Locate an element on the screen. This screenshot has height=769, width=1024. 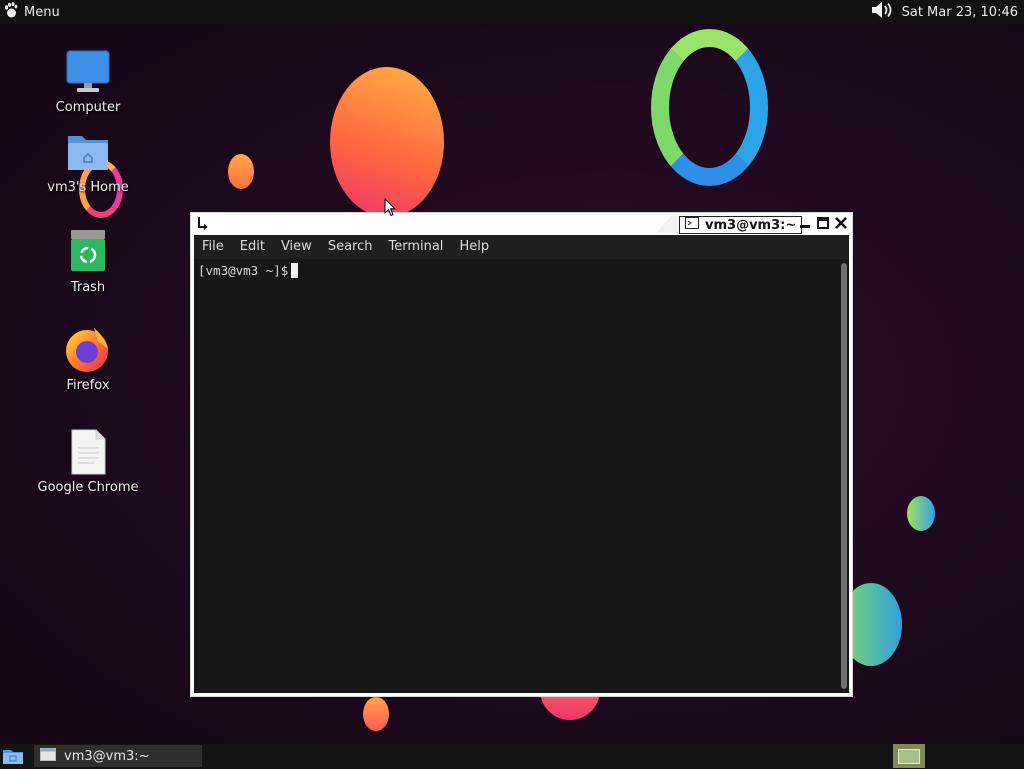
desktop-icon-google-chrome: Google Chrome is located at coordinates (88, 461).